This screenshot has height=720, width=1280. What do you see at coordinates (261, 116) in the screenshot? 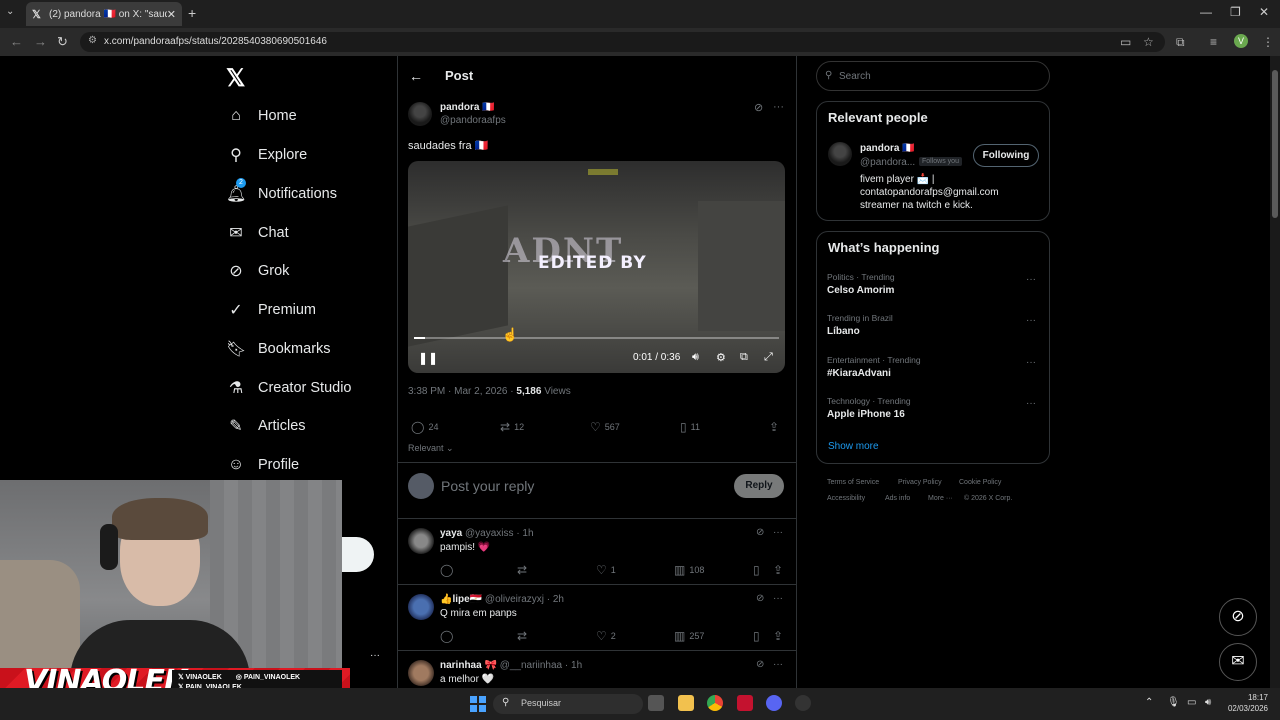
I see `nav-home: ⌂ Home` at bounding box center [261, 116].